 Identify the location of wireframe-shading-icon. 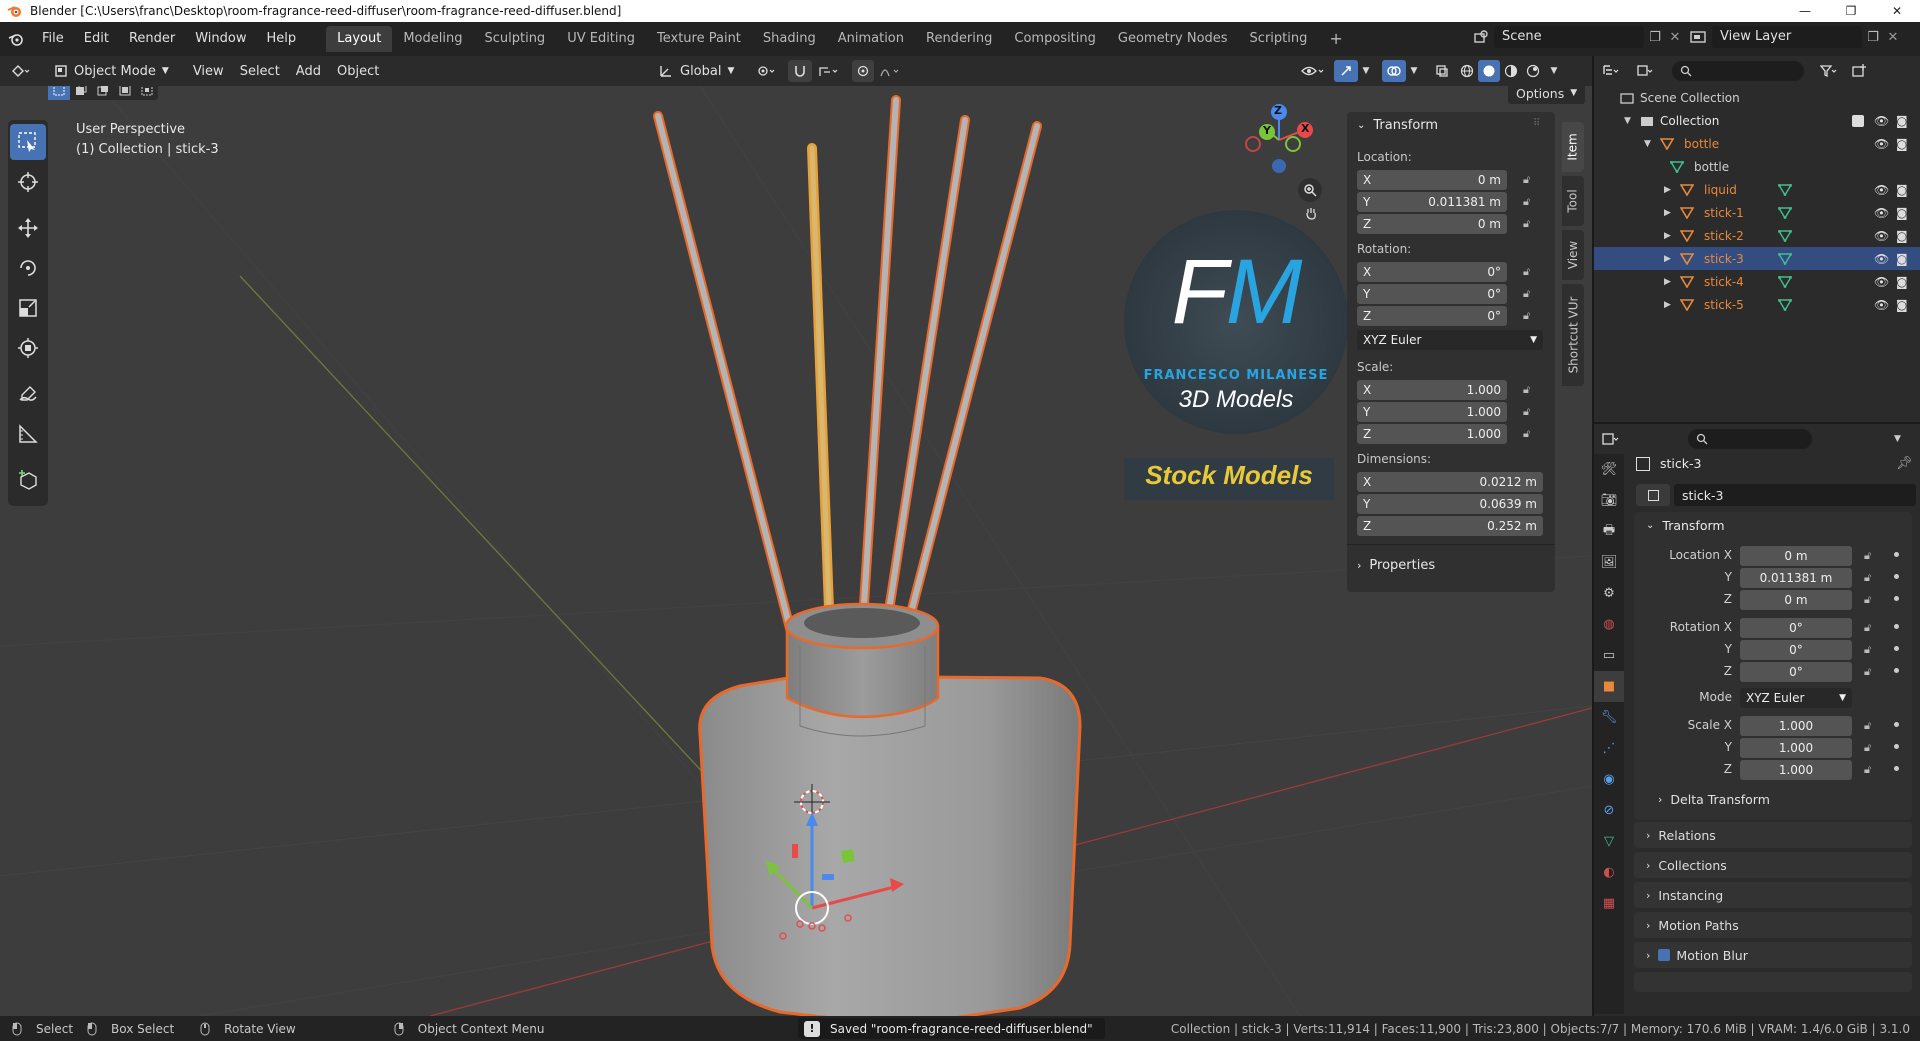
(1467, 71).